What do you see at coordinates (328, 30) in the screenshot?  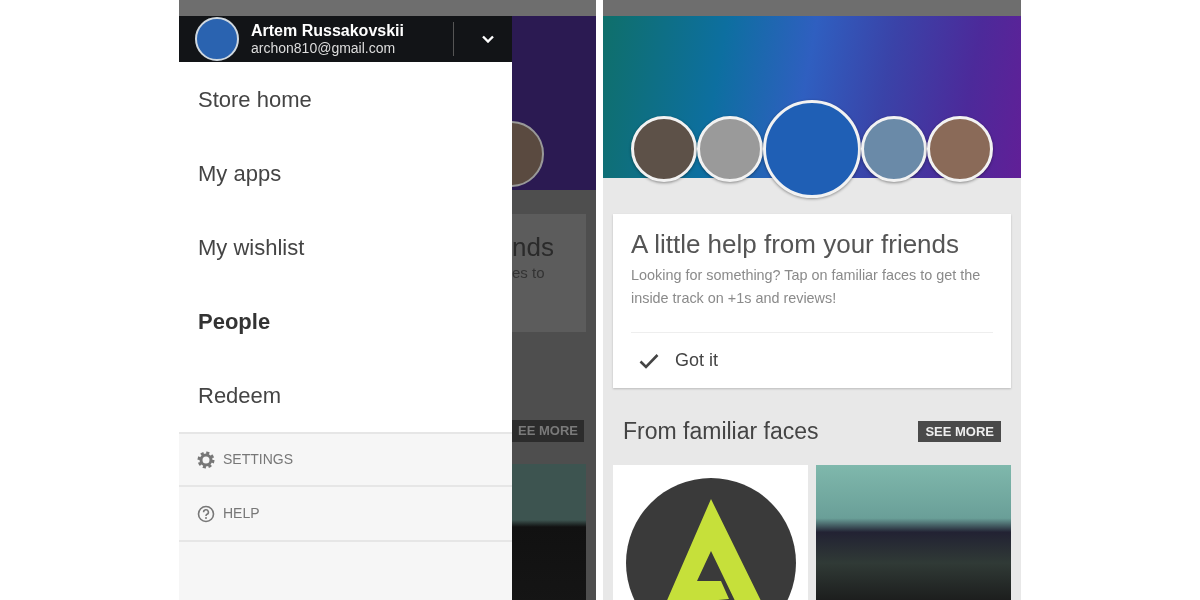 I see `account-name: Artem Russakovskii` at bounding box center [328, 30].